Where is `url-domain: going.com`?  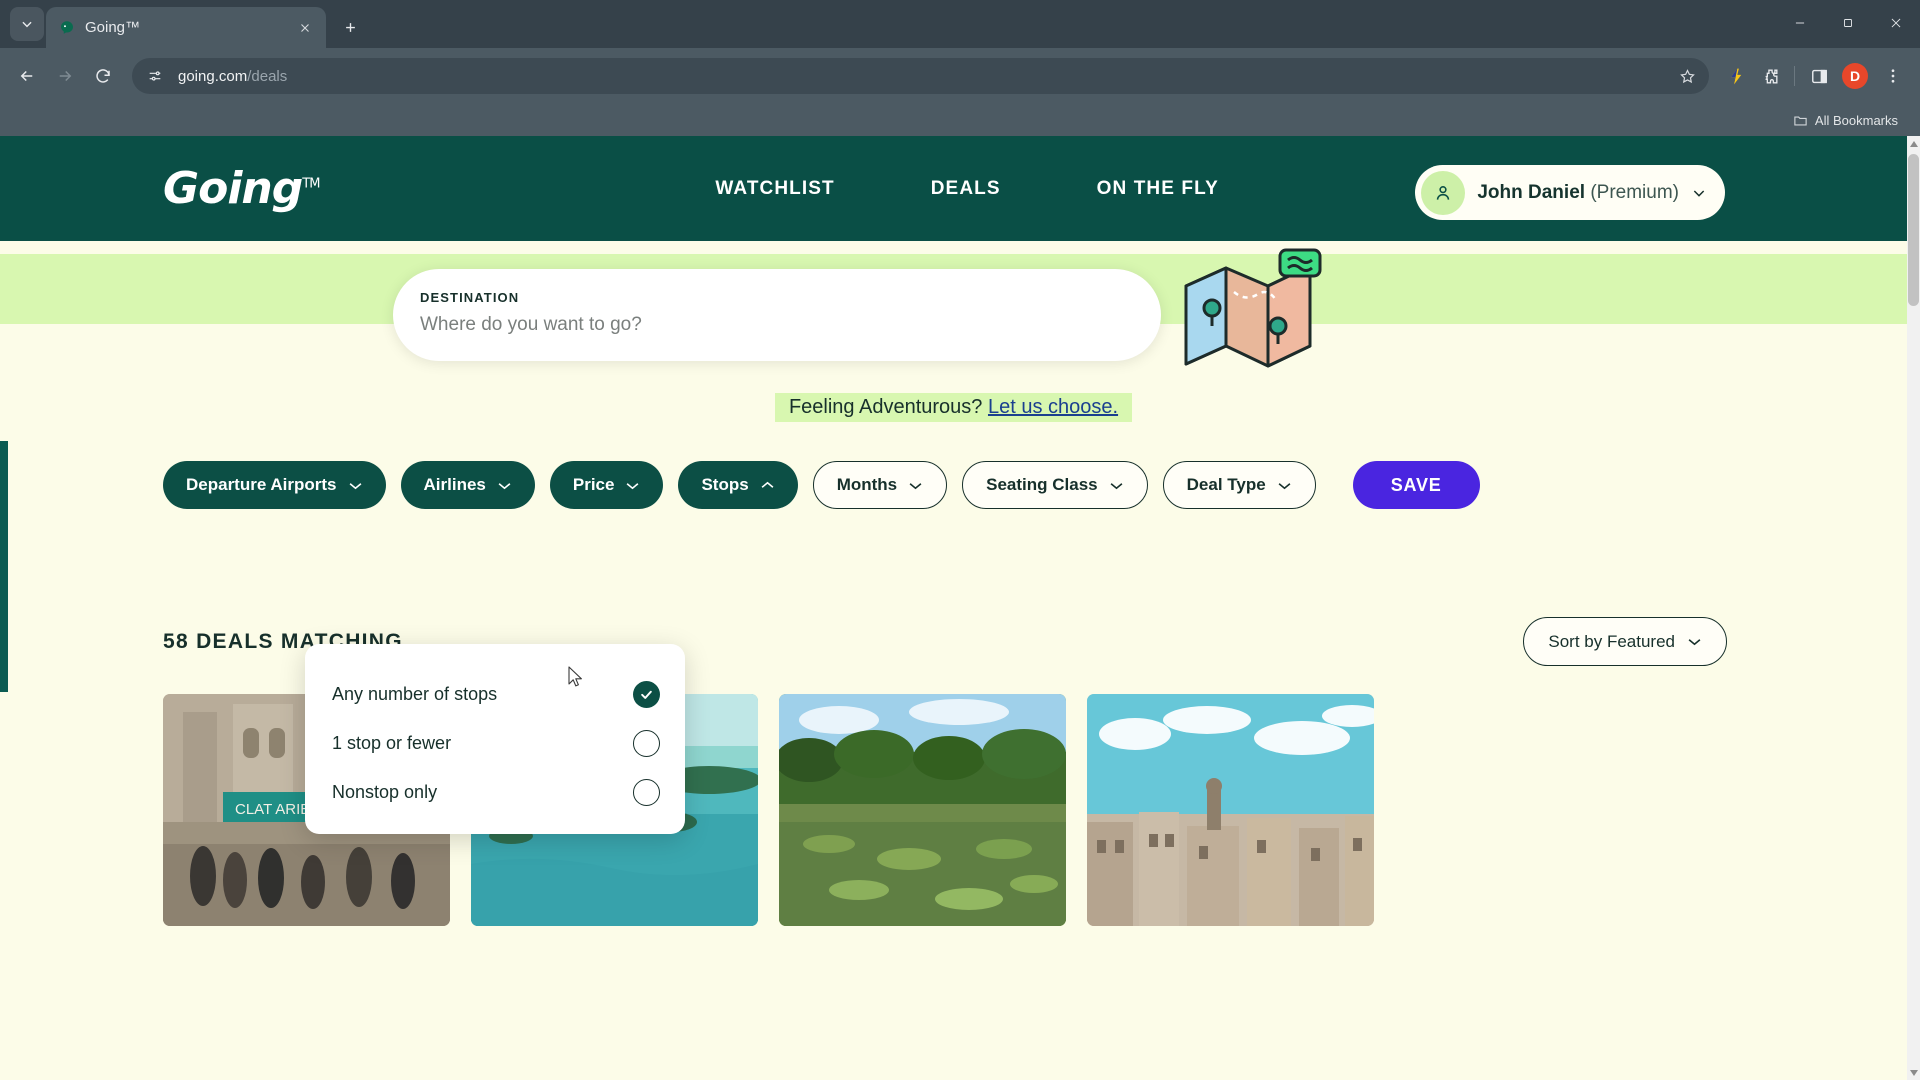 url-domain: going.com is located at coordinates (213, 76).